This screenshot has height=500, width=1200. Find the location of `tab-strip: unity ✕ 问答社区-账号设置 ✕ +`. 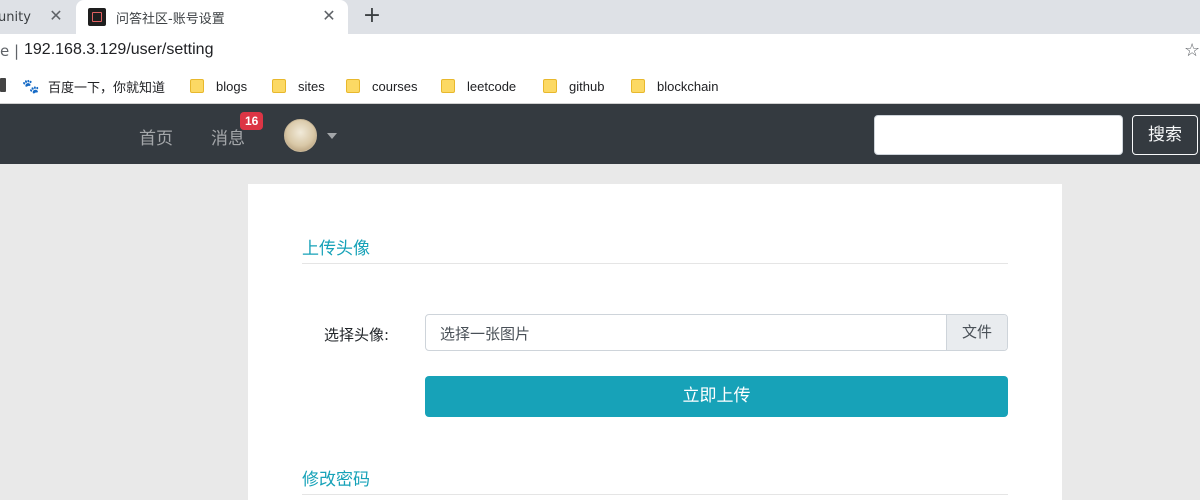

tab-strip: unity ✕ 问答社区-账号设置 ✕ + is located at coordinates (600, 17).